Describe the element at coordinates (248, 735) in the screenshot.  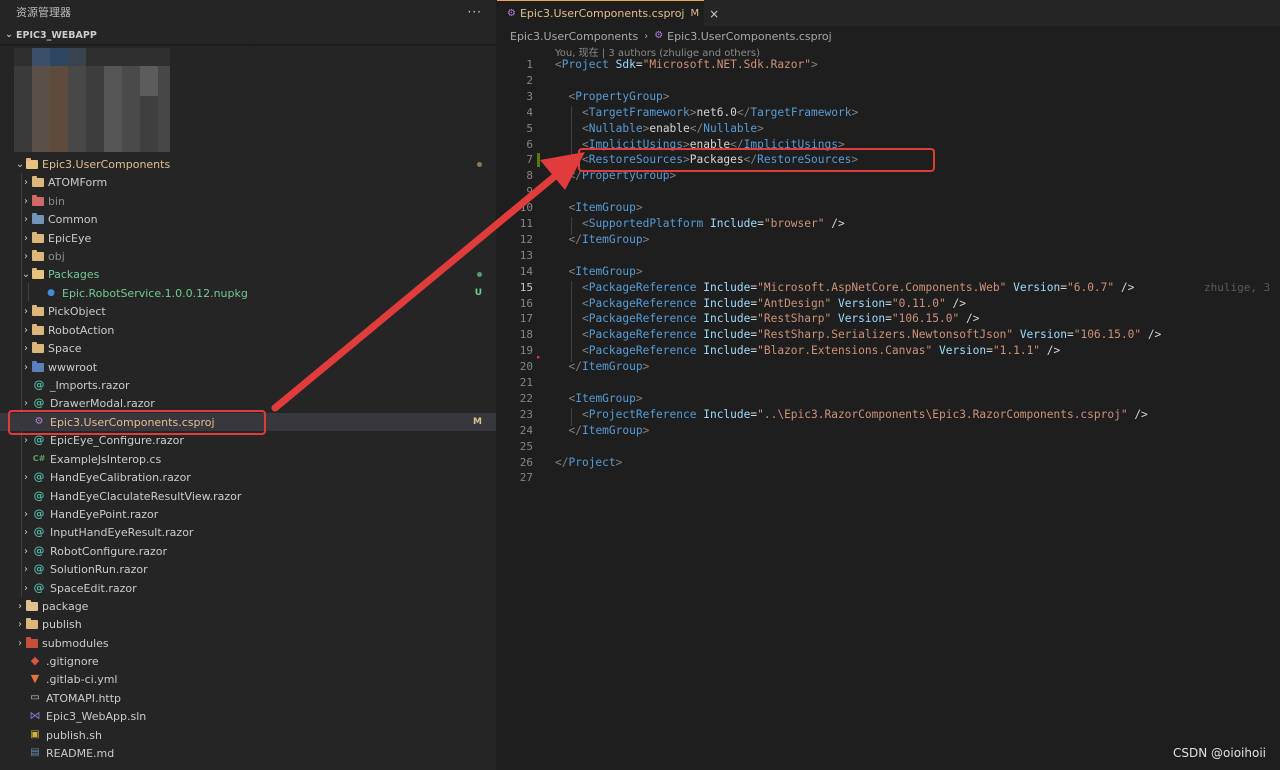
I see `tree-file-publish-sh: ▣ publish.sh` at that location.